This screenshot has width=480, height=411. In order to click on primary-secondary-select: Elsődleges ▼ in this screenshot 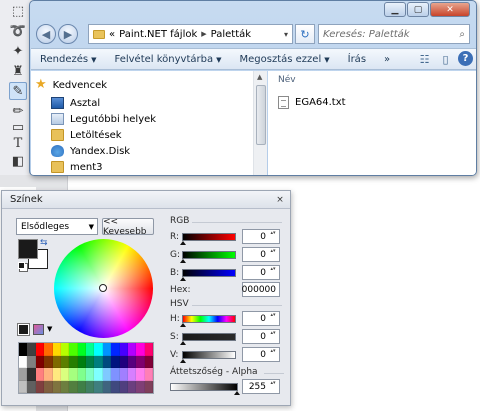, I will do `click(57, 226)`.